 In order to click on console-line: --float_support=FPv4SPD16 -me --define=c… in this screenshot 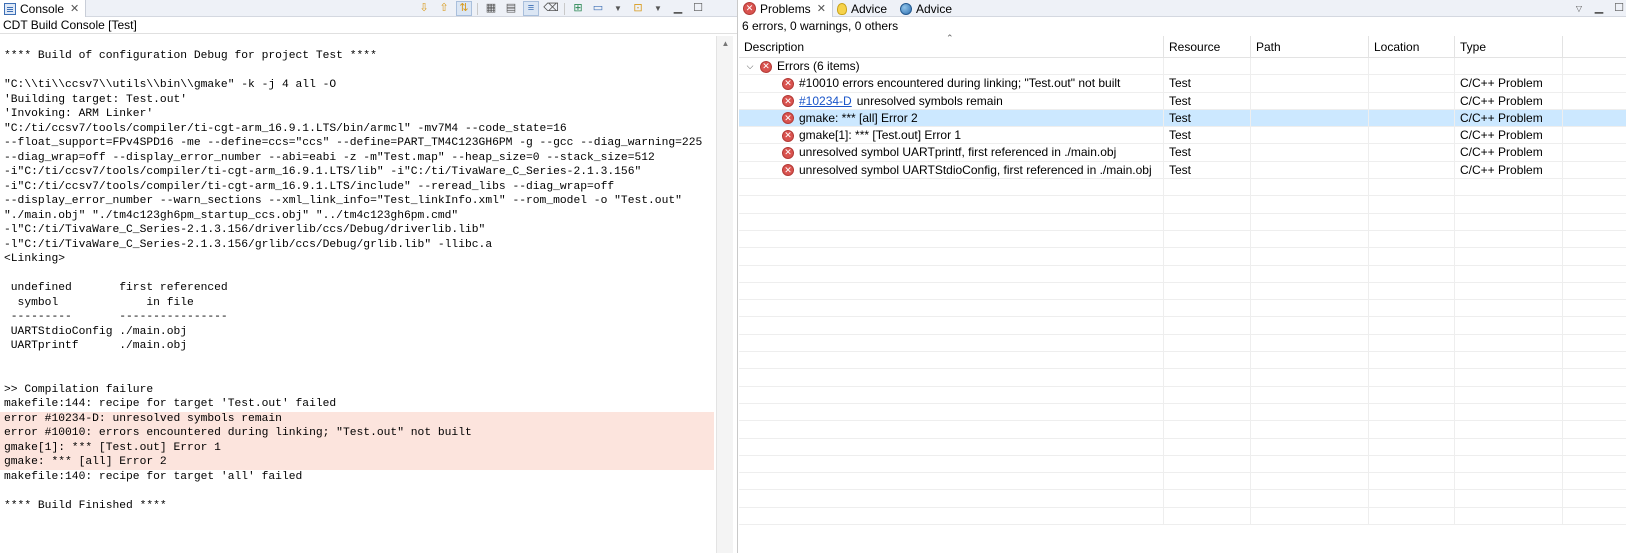, I will do `click(353, 143)`.